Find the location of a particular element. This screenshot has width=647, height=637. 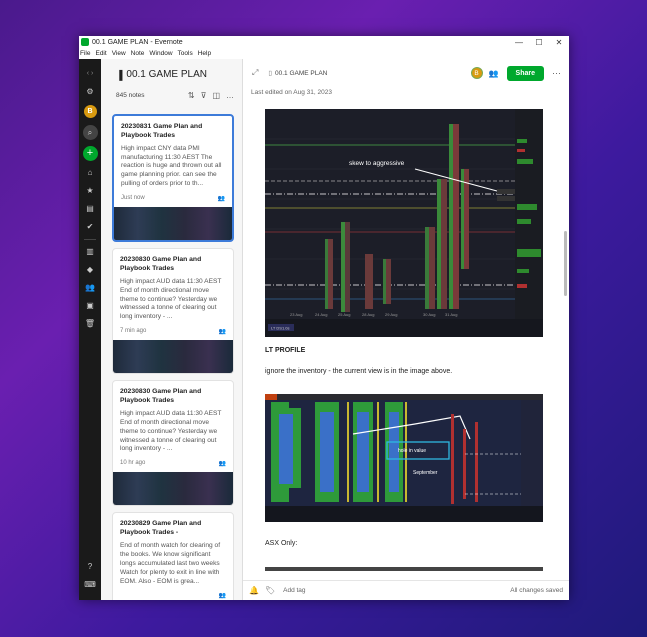

notebooks-icon: ▥ is located at coordinates (90, 252).